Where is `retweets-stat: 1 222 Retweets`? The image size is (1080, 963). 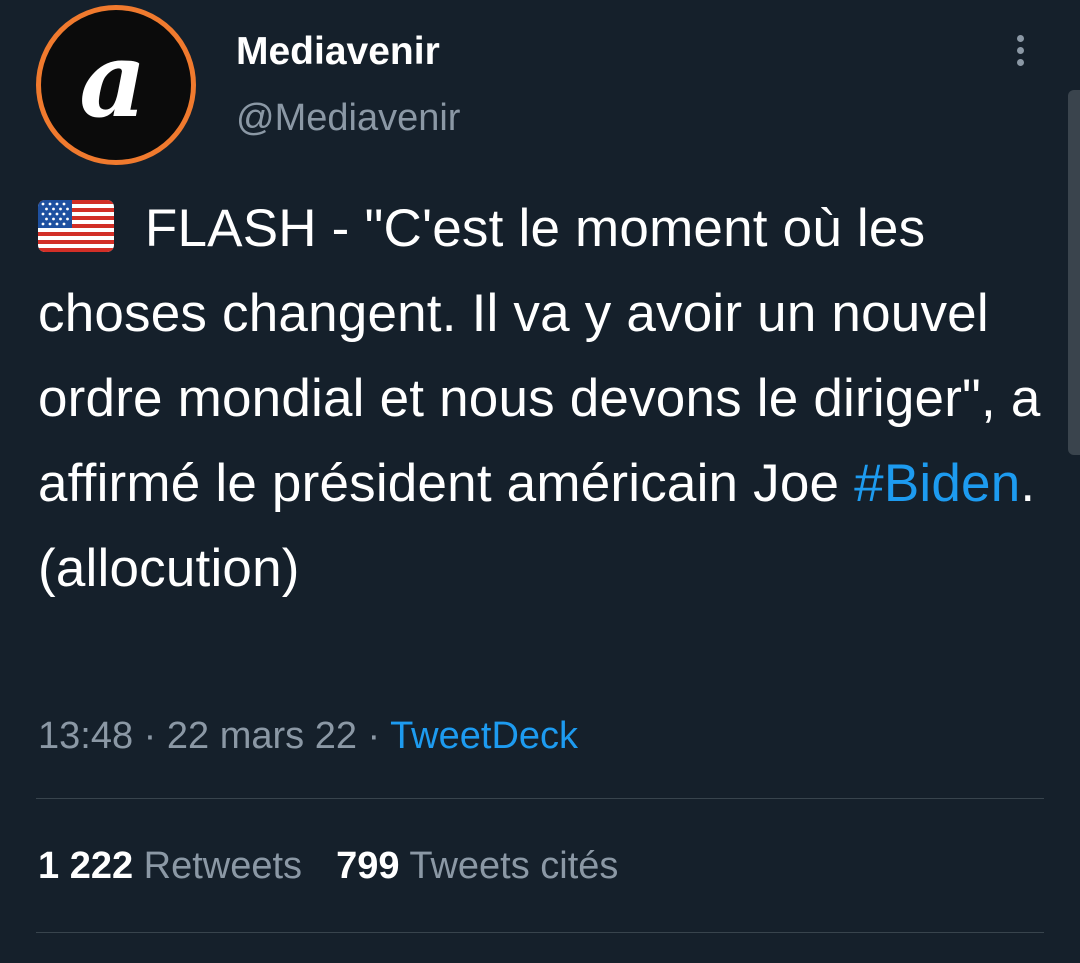
retweets-stat: 1 222 Retweets is located at coordinates (170, 866).